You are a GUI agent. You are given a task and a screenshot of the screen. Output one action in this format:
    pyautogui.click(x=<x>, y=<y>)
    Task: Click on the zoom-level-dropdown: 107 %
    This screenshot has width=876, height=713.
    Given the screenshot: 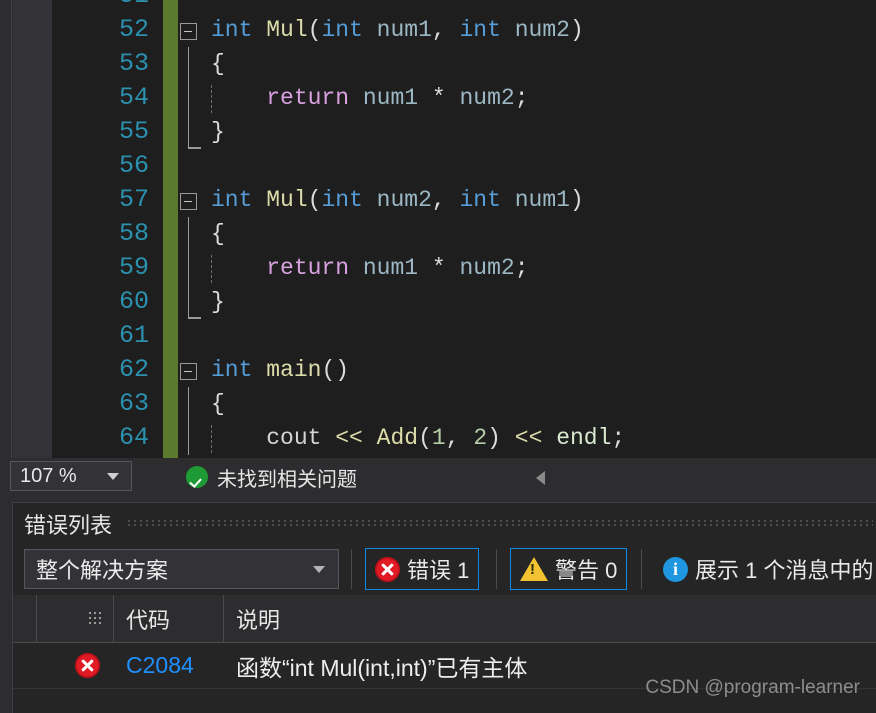 What is the action you would take?
    pyautogui.click(x=71, y=476)
    